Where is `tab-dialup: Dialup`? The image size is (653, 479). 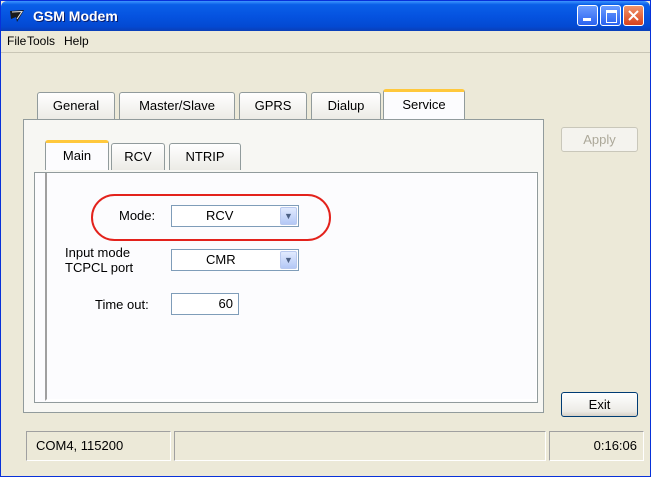 tab-dialup: Dialup is located at coordinates (346, 105).